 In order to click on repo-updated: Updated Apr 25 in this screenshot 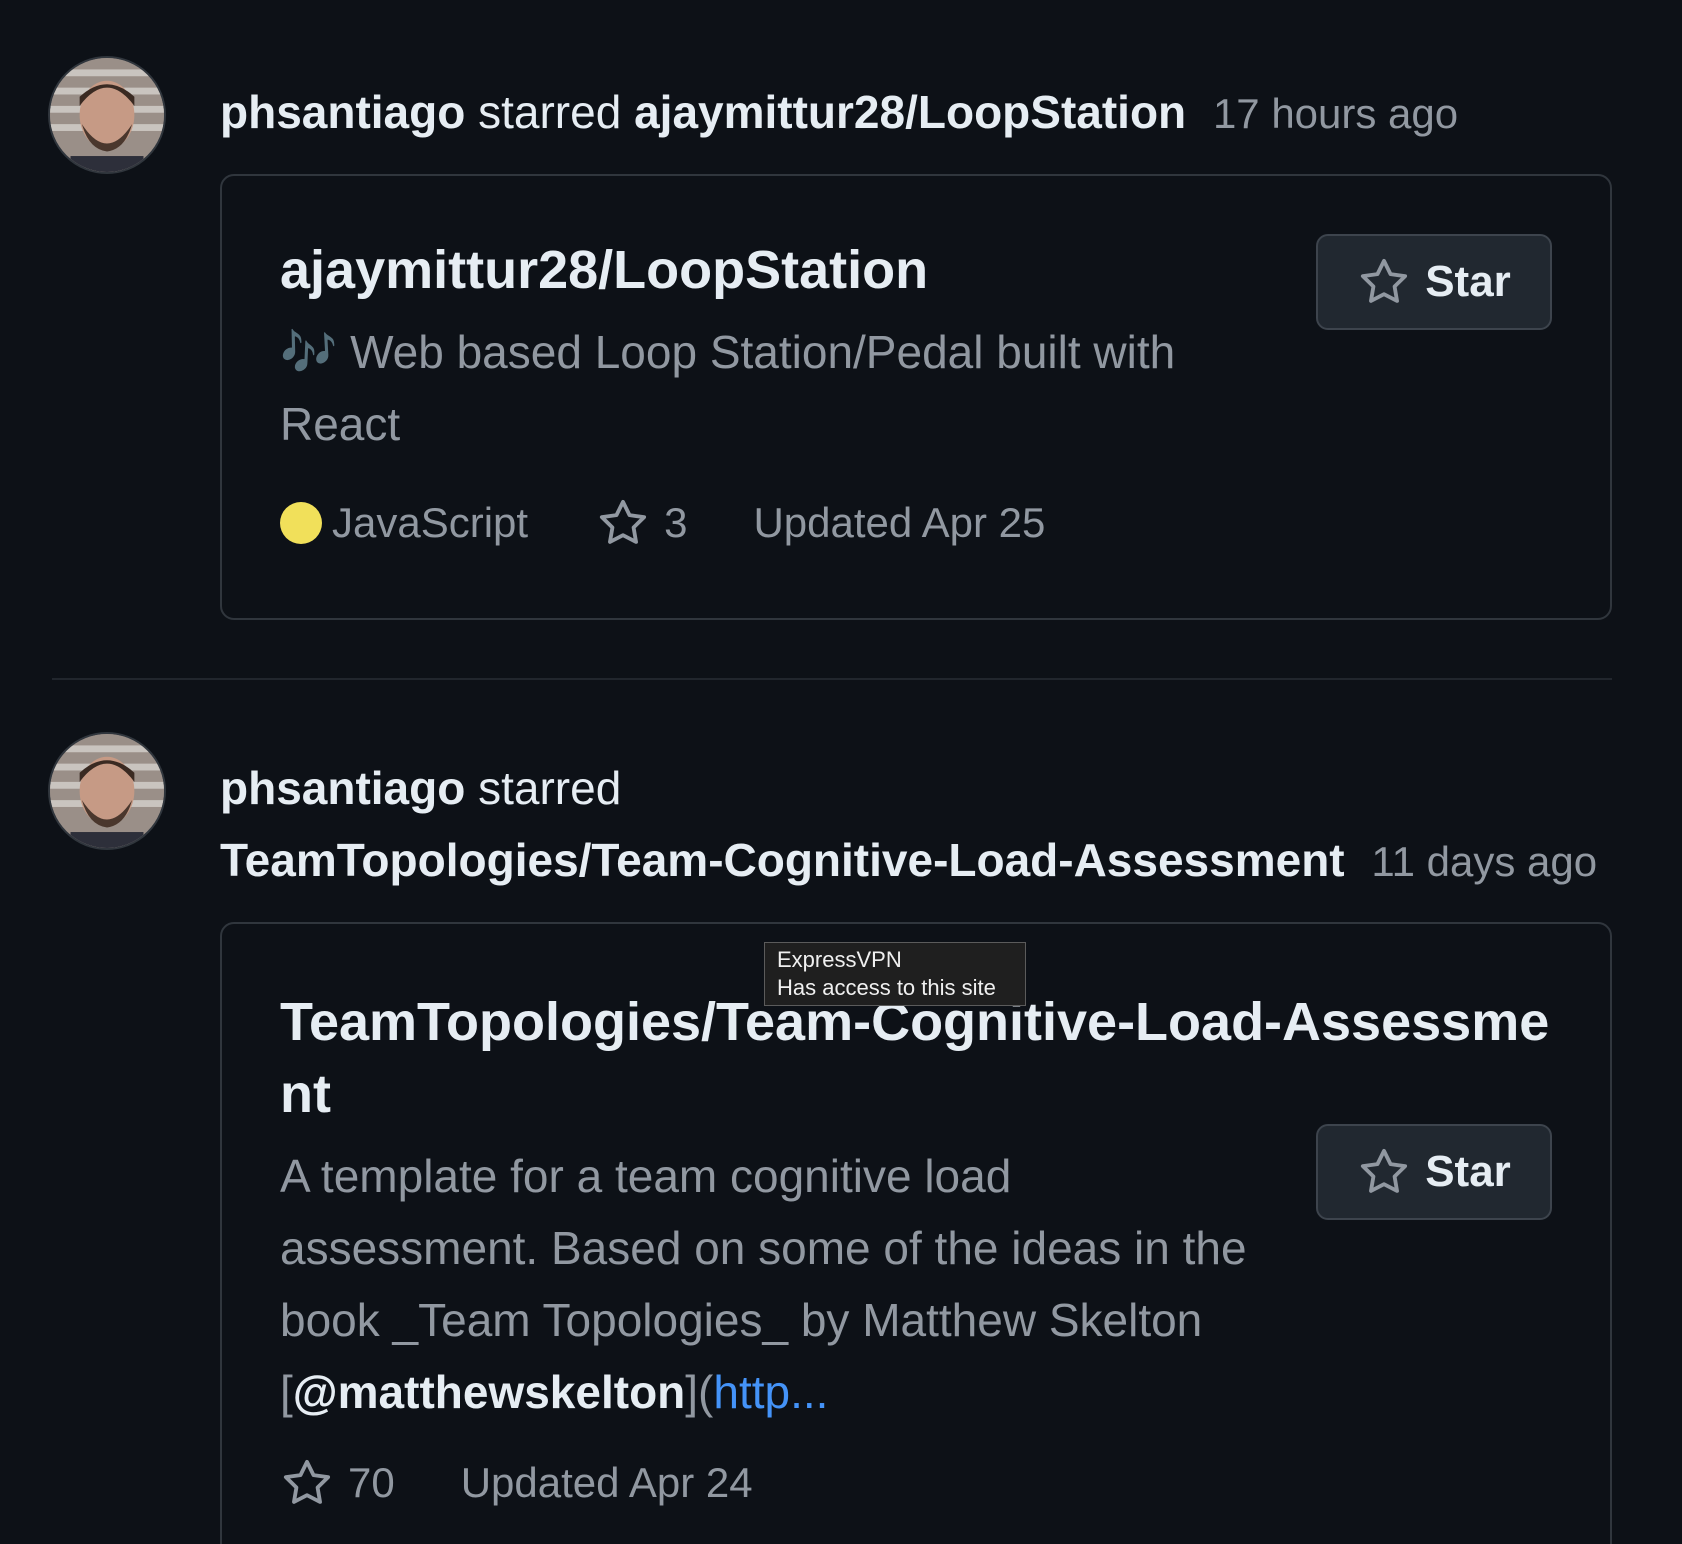, I will do `click(899, 522)`.